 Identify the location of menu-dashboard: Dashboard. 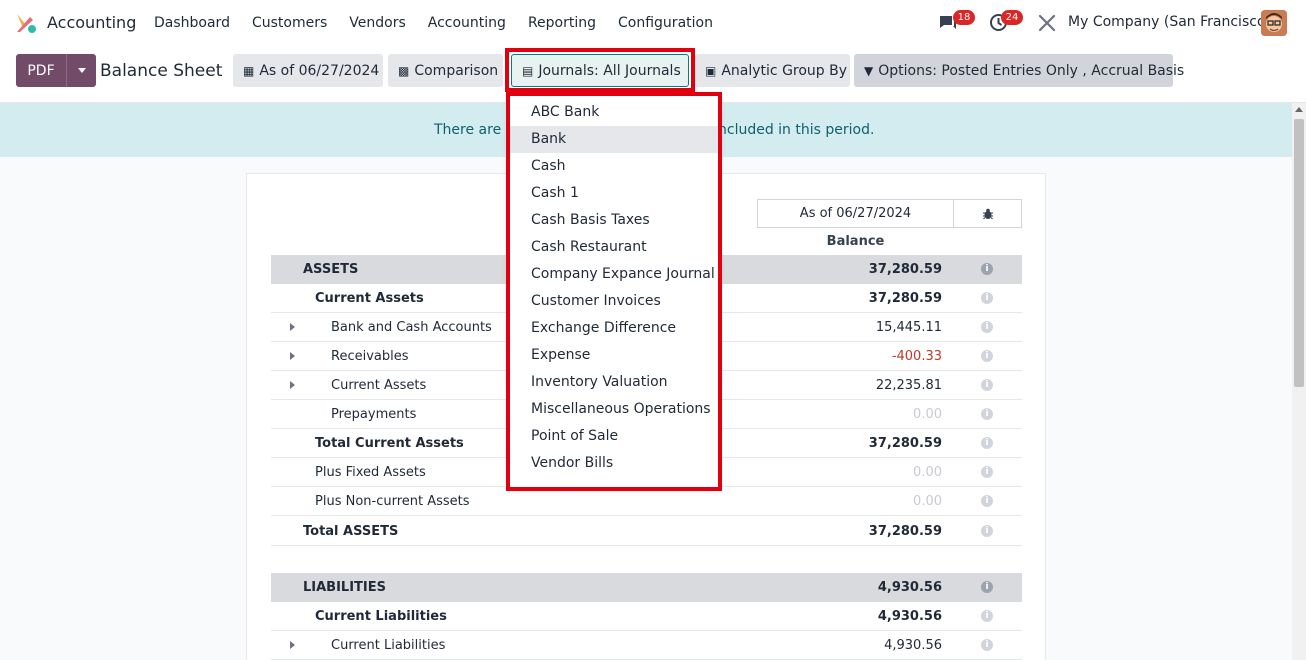
(192, 23).